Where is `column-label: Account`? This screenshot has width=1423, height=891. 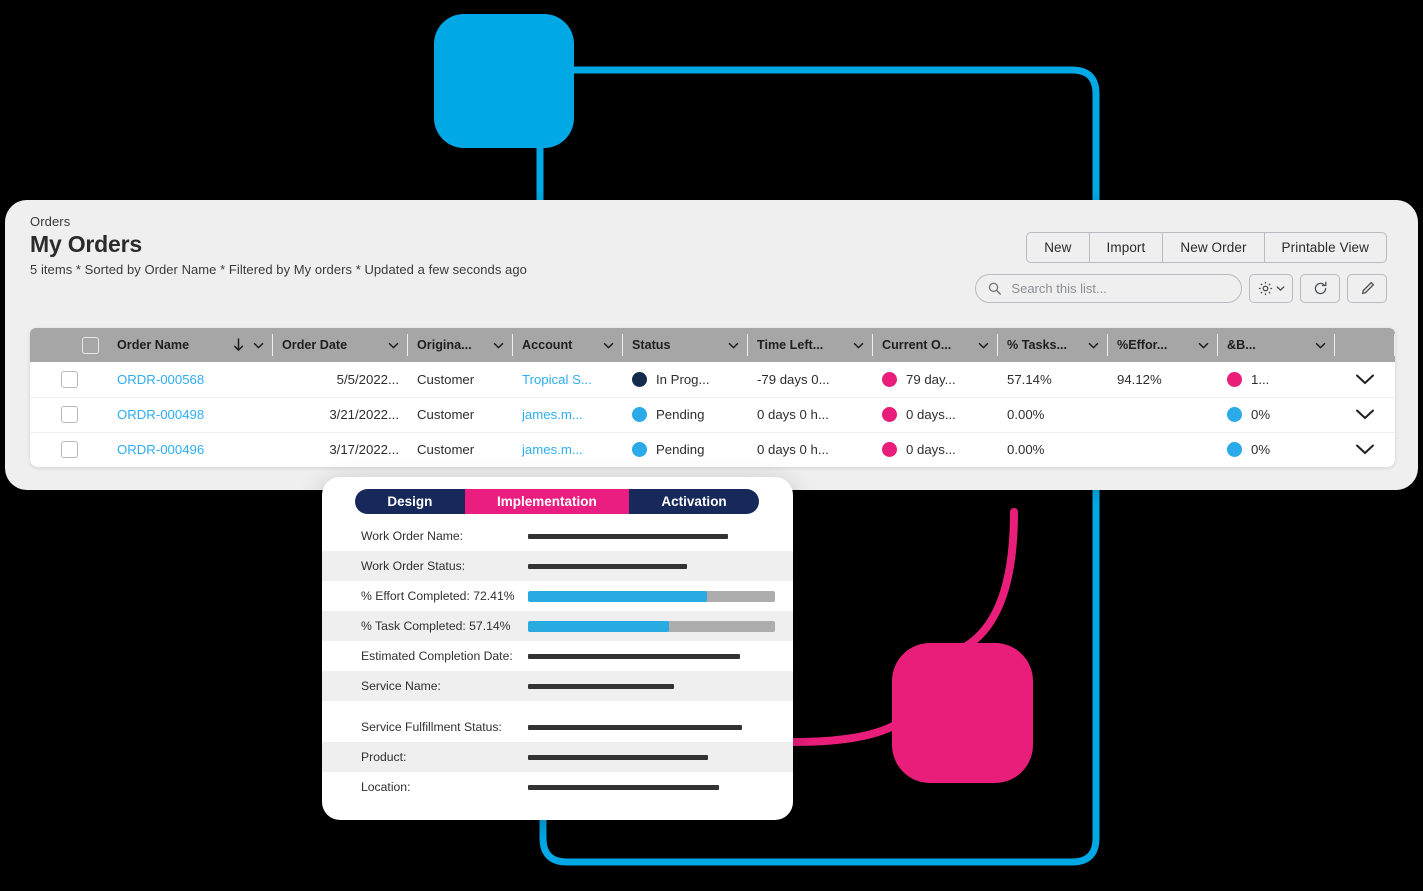 column-label: Account is located at coordinates (547, 345).